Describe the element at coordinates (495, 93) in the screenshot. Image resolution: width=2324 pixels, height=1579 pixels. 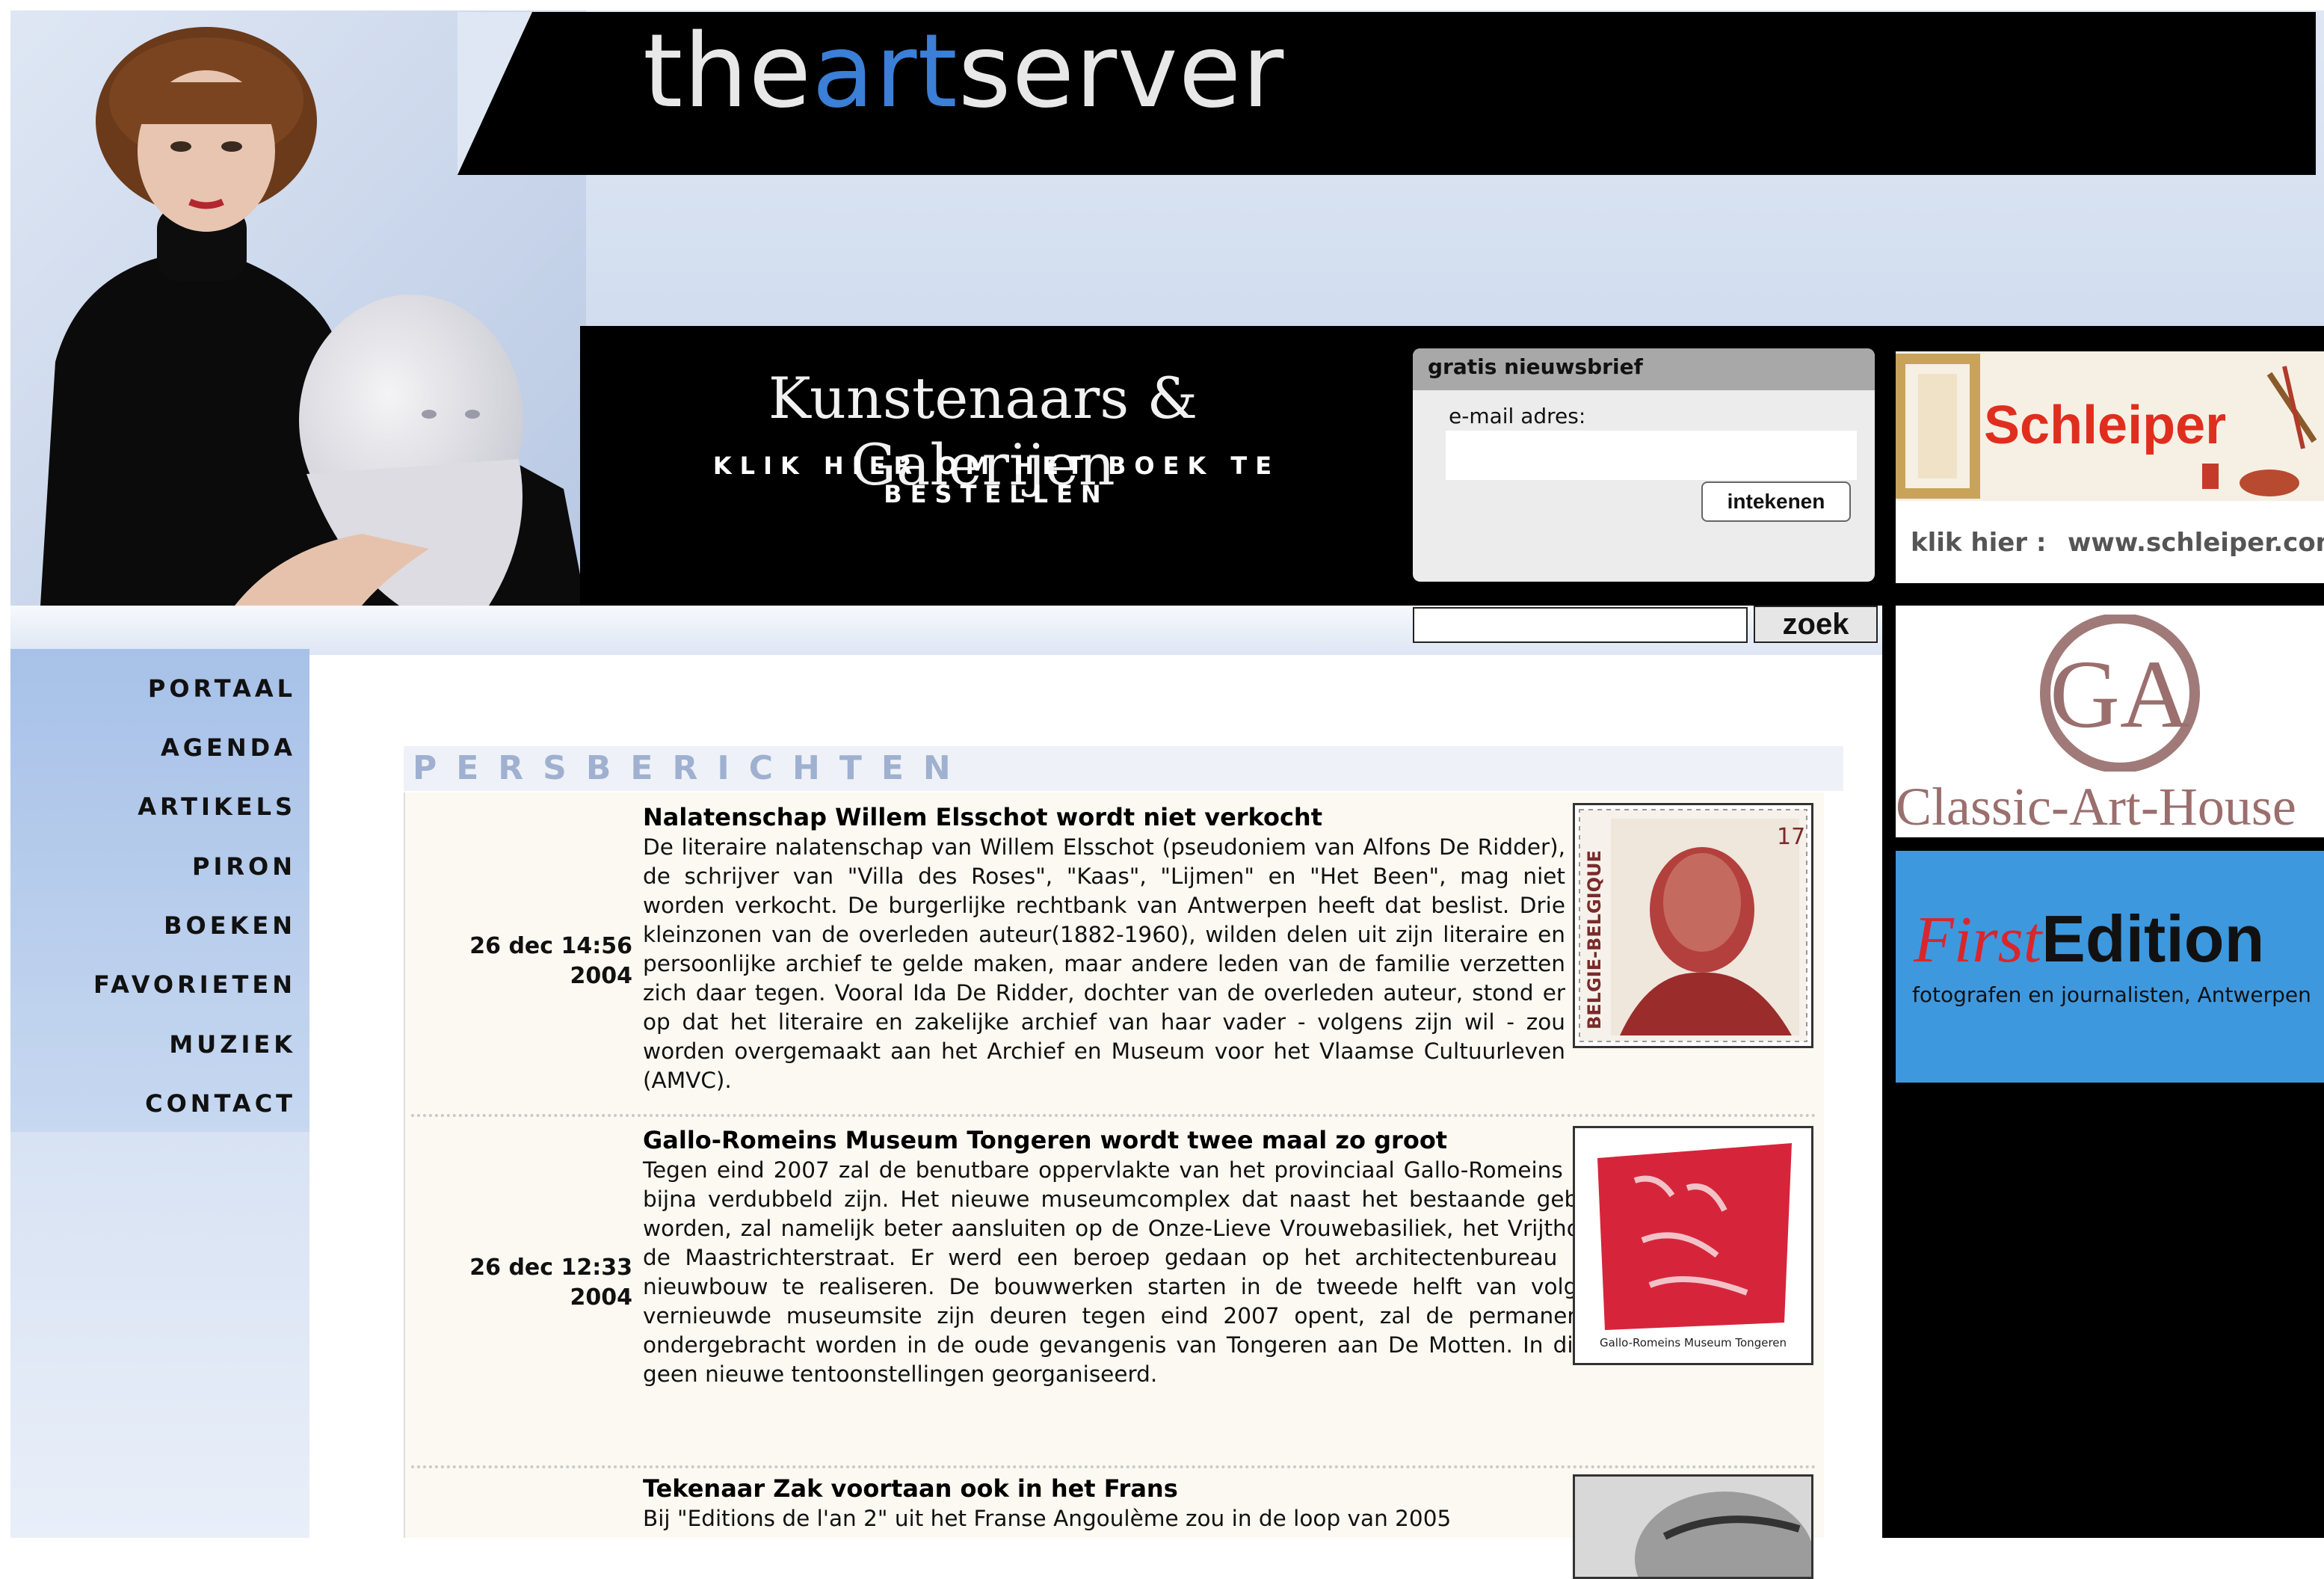
I see `title-band-cut` at that location.